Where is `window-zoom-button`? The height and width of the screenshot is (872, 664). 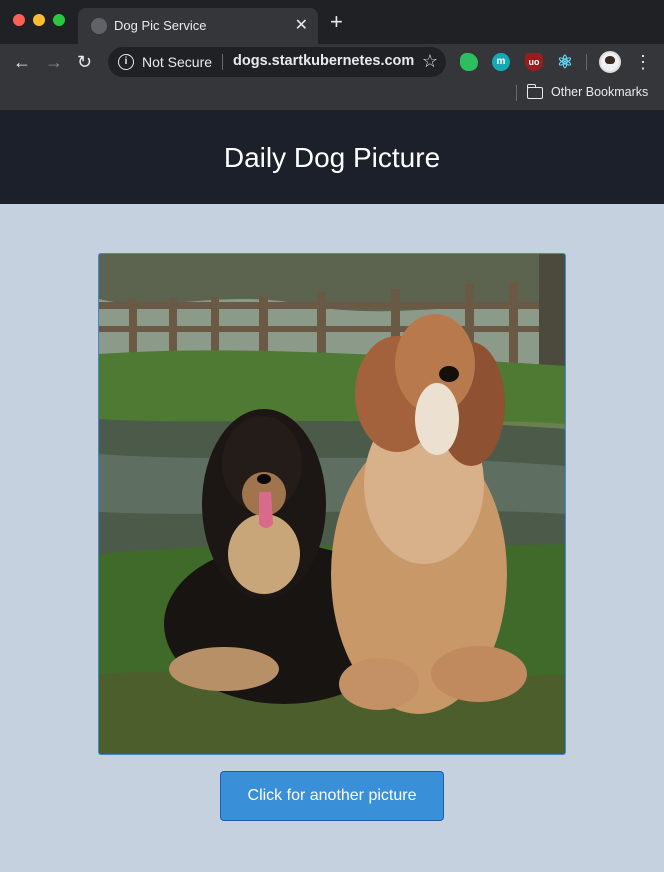
window-zoom-button is located at coordinates (59, 20).